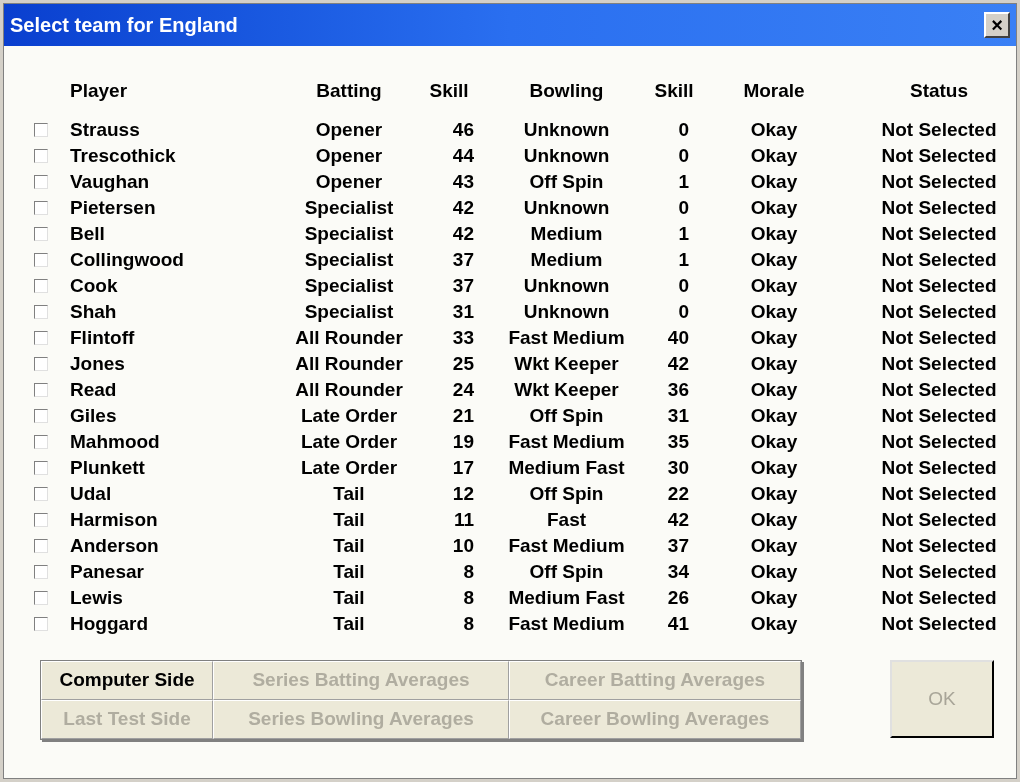 This screenshot has width=1020, height=782. I want to click on player-name: Flintoff, so click(102, 338).